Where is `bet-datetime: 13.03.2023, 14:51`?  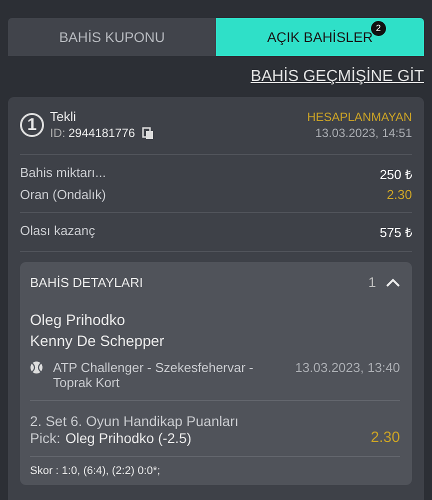
bet-datetime: 13.03.2023, 14:51 is located at coordinates (363, 133).